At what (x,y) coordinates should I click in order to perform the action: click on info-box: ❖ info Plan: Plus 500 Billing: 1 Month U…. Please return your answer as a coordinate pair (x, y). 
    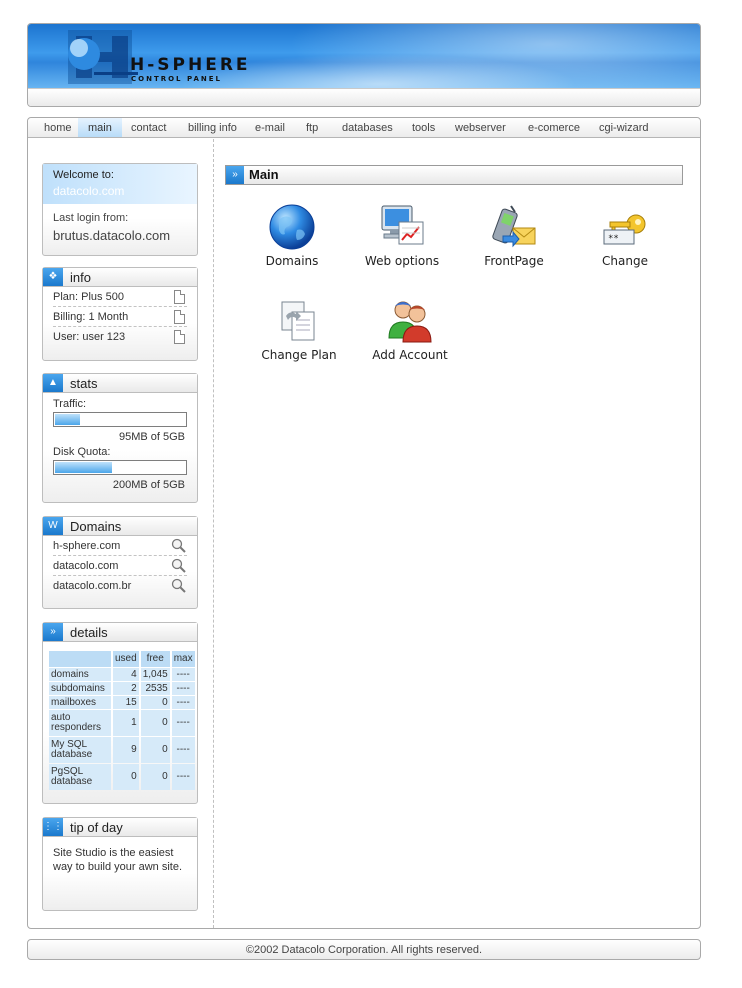
    Looking at the image, I should click on (120, 314).